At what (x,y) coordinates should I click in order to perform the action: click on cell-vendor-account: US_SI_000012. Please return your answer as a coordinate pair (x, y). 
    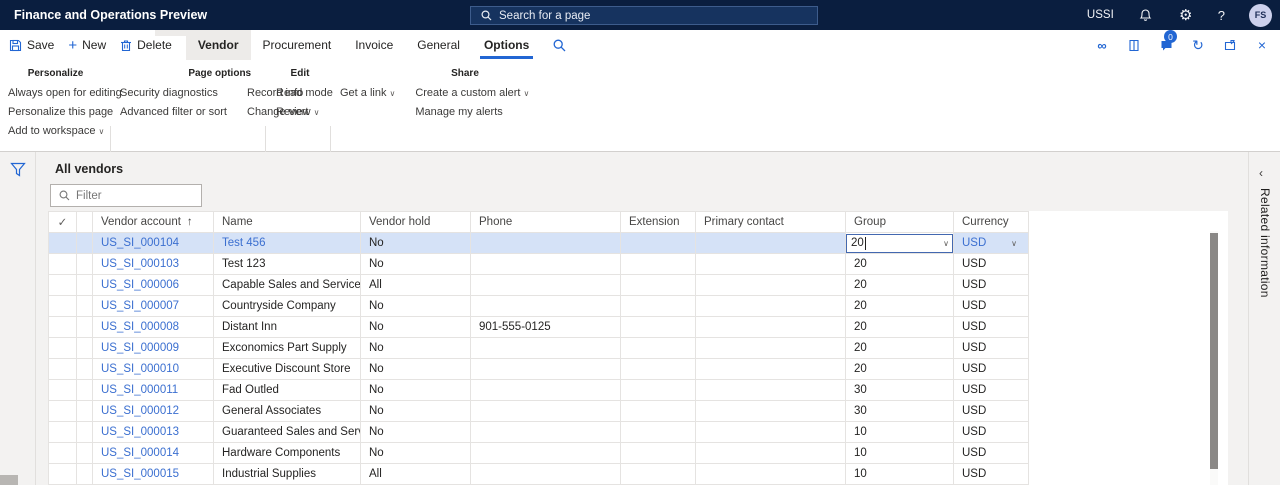
    Looking at the image, I should click on (153, 411).